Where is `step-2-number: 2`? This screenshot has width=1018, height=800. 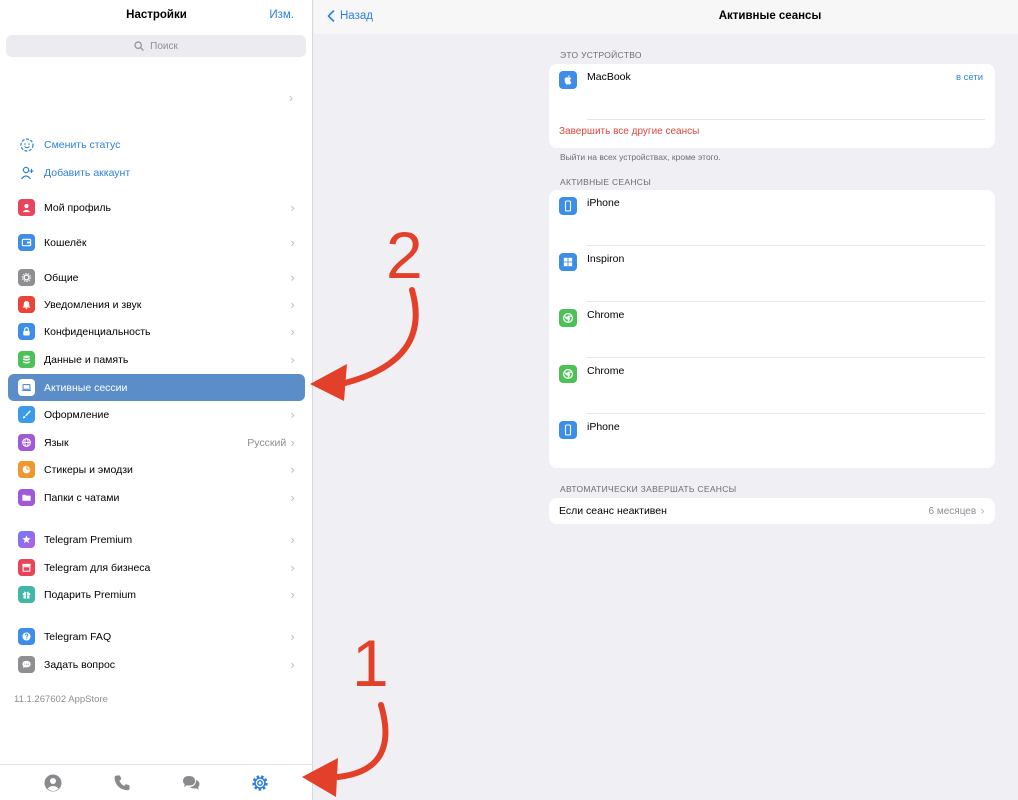 step-2-number: 2 is located at coordinates (404, 255).